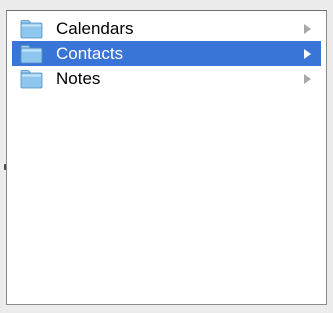  Describe the element at coordinates (78, 78) in the screenshot. I see `list-item-label: Notes` at that location.